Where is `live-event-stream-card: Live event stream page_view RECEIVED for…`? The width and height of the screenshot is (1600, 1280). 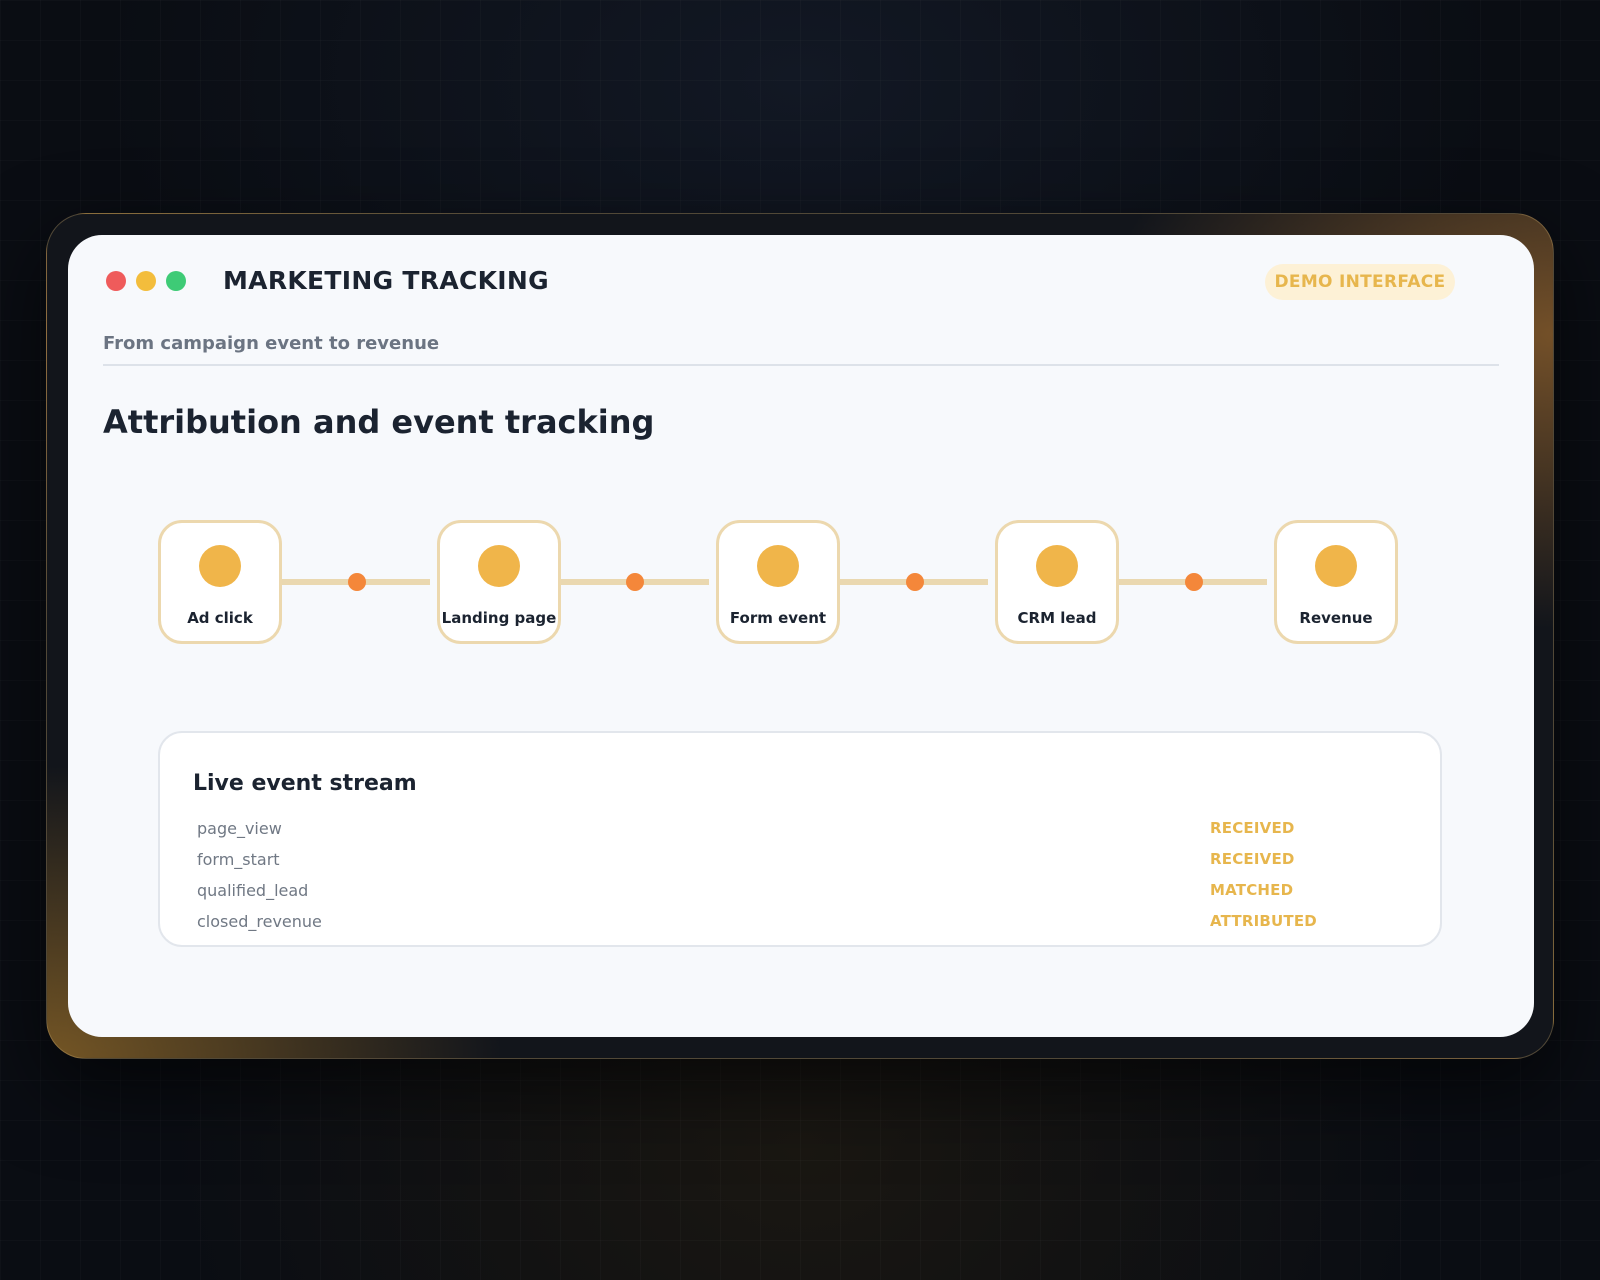 live-event-stream-card: Live event stream page_view RECEIVED for… is located at coordinates (800, 839).